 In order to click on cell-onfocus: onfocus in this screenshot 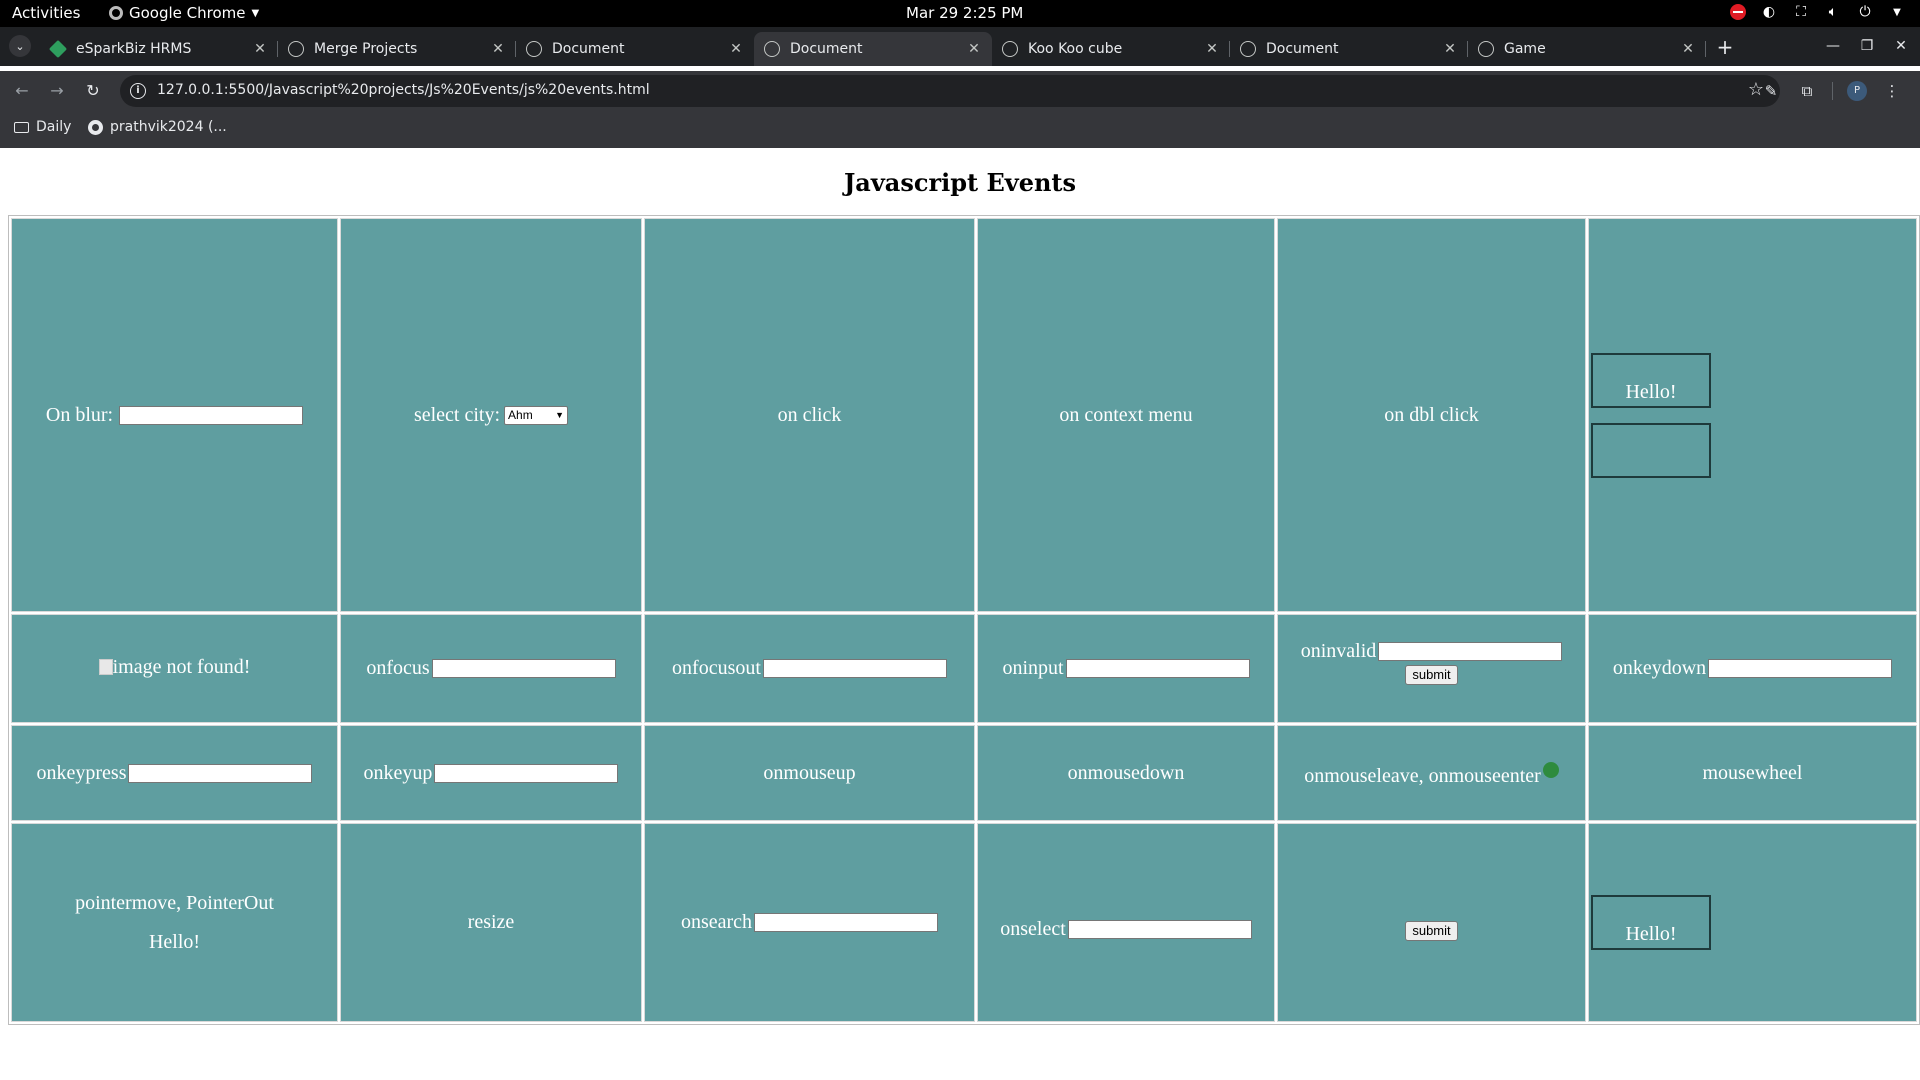, I will do `click(491, 668)`.